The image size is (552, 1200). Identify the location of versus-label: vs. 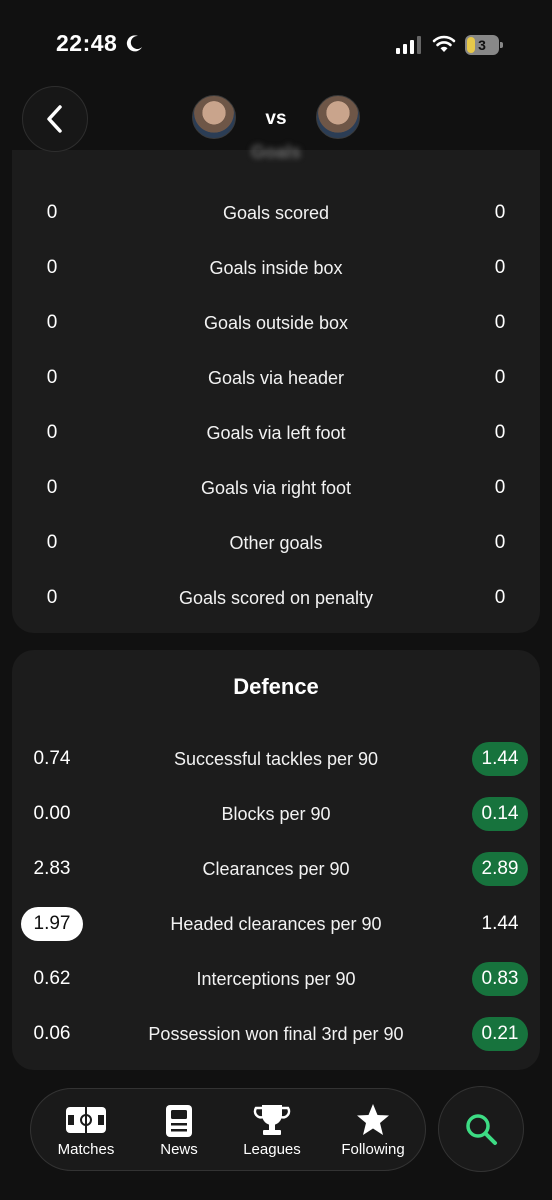
(276, 118).